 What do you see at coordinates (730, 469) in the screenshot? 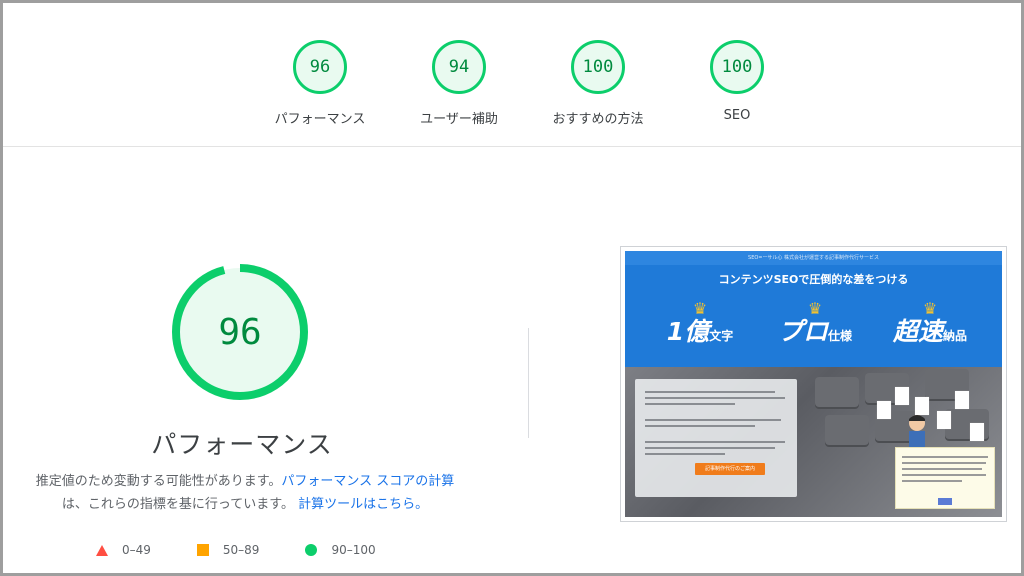
I see `thumb-cta-button: 記事制作代行のご案内` at bounding box center [730, 469].